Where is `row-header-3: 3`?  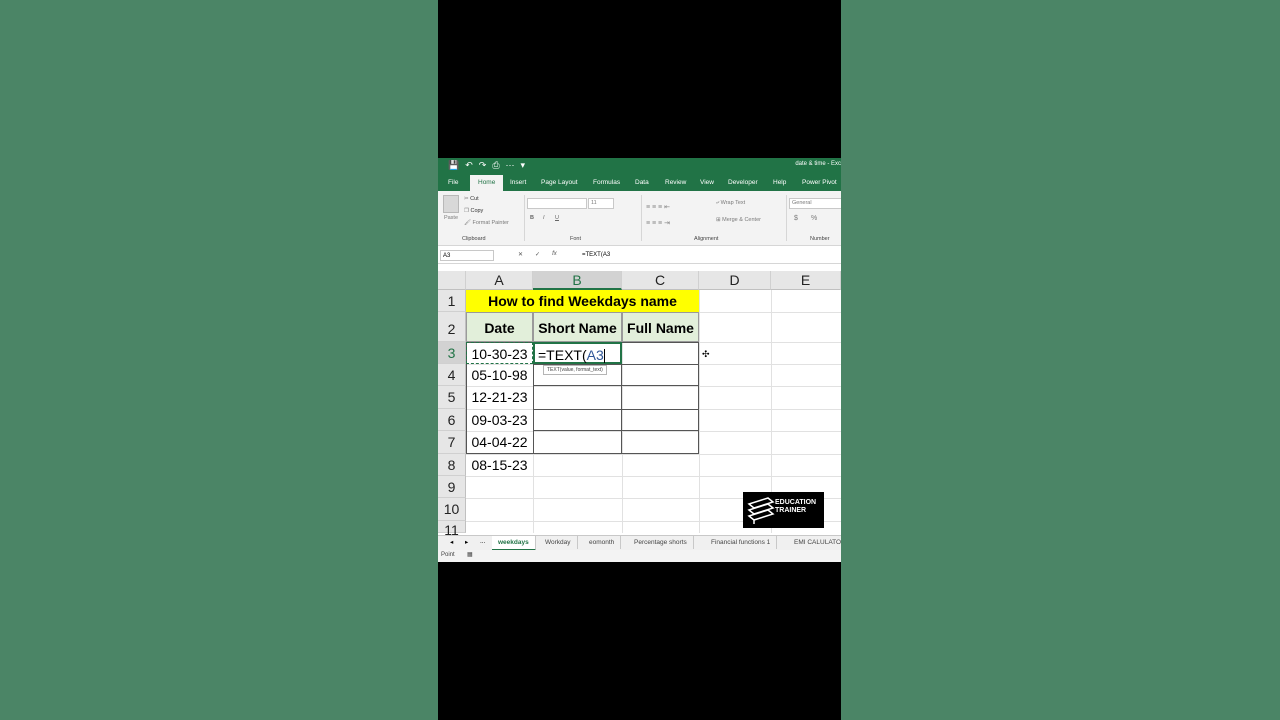 row-header-3: 3 is located at coordinates (452, 353).